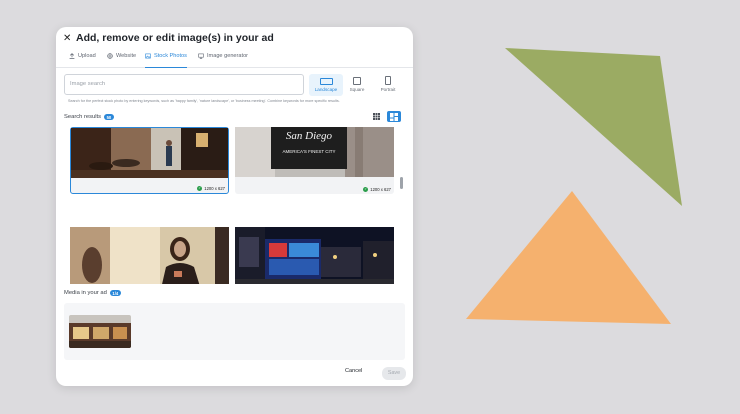  I want to click on tab-upload-label: Upload, so click(87, 56).